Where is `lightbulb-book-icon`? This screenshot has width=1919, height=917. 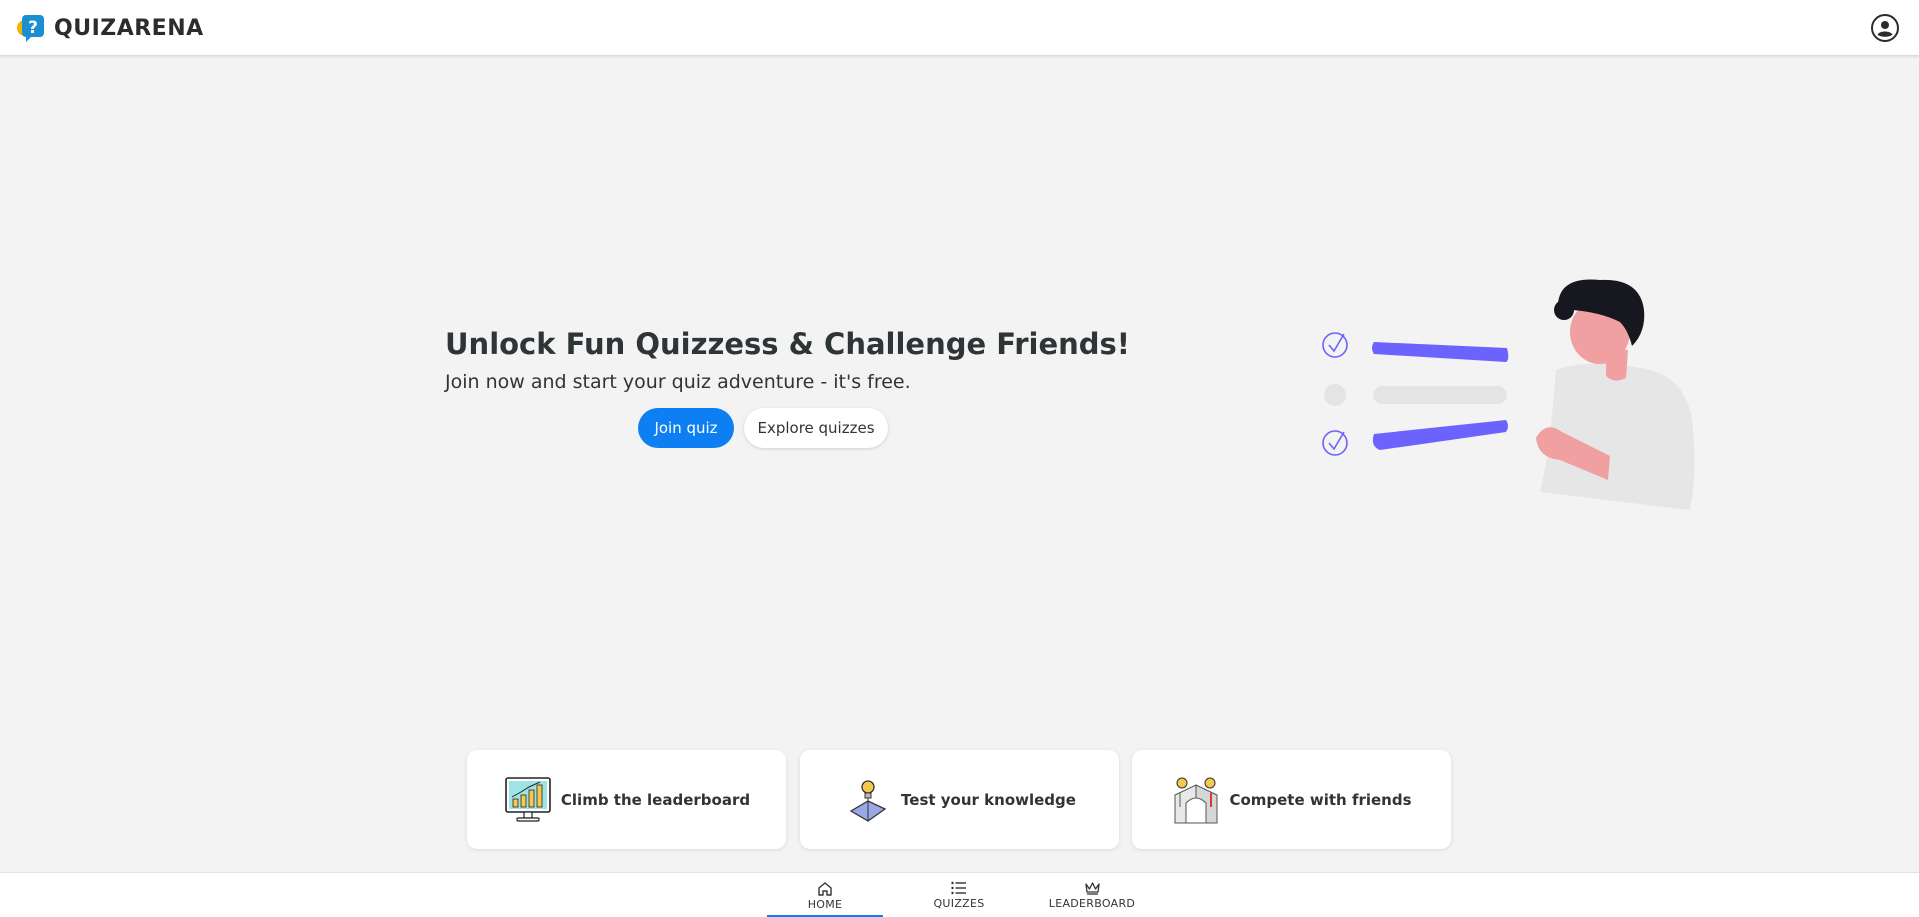 lightbulb-book-icon is located at coordinates (868, 800).